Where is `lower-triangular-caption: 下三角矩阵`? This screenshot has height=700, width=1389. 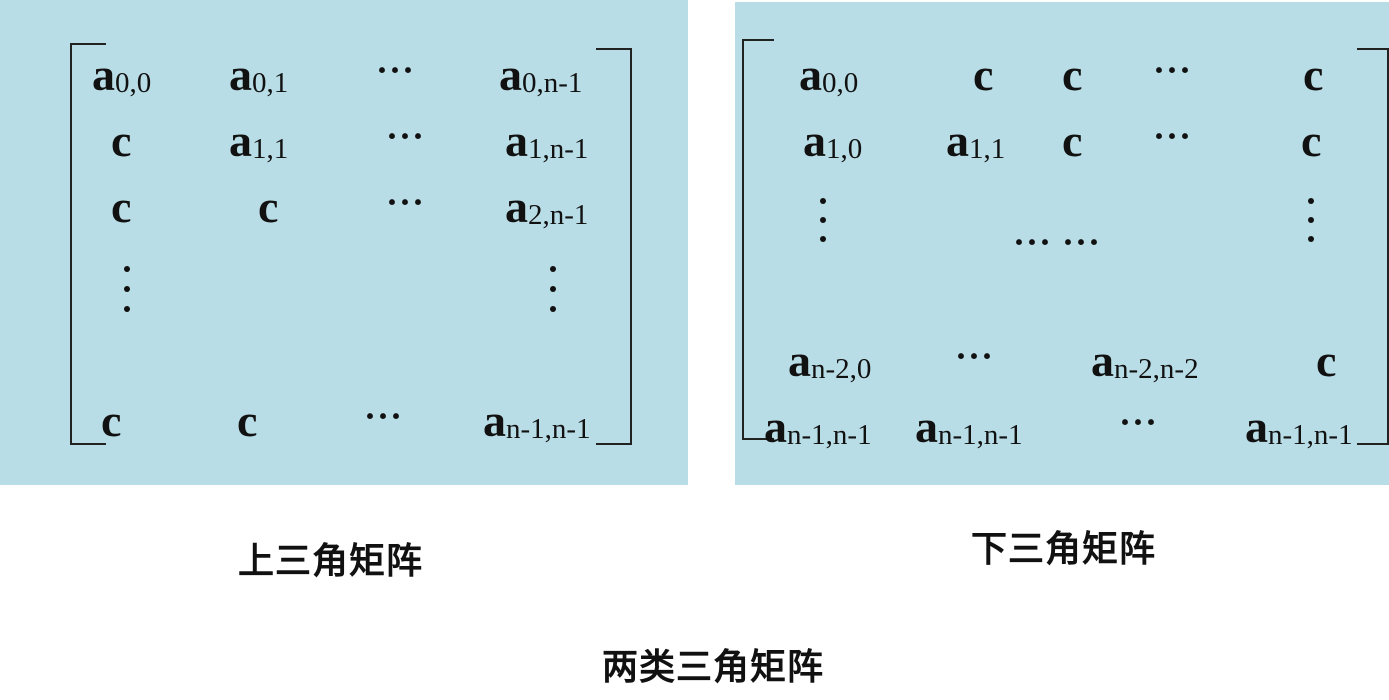
lower-triangular-caption: 下三角矩阵 is located at coordinates (1064, 549).